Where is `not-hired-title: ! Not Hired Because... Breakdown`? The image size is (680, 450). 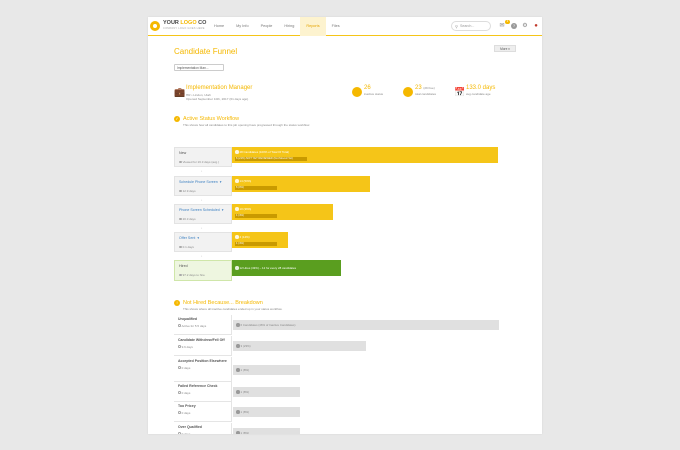
not-hired-title: ! Not Hired Because... Breakdown is located at coordinates (218, 303).